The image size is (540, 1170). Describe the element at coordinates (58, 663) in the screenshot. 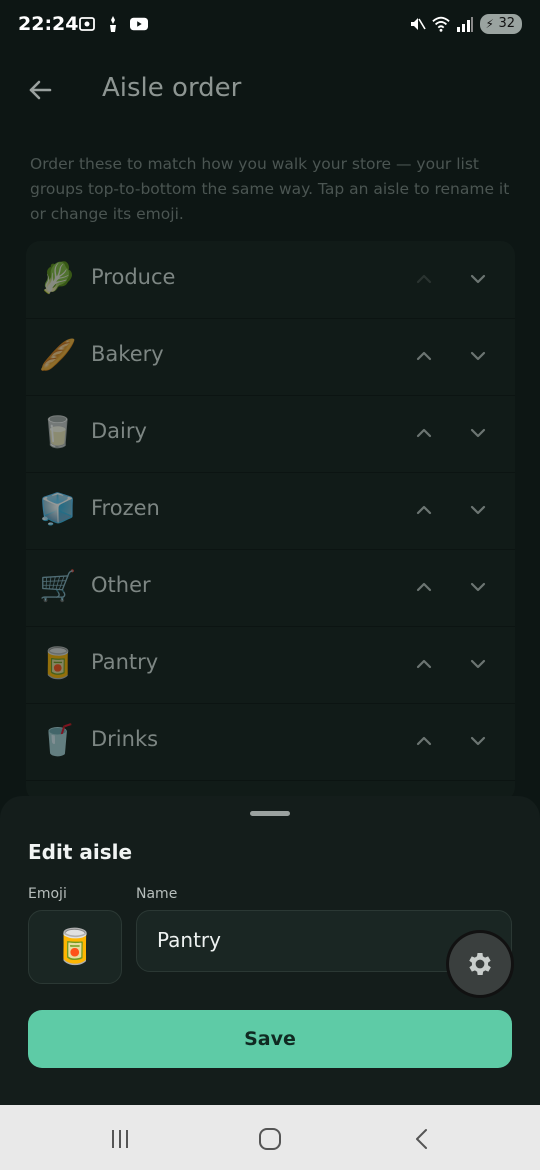

I see `aisle-emoji: 🥫` at that location.